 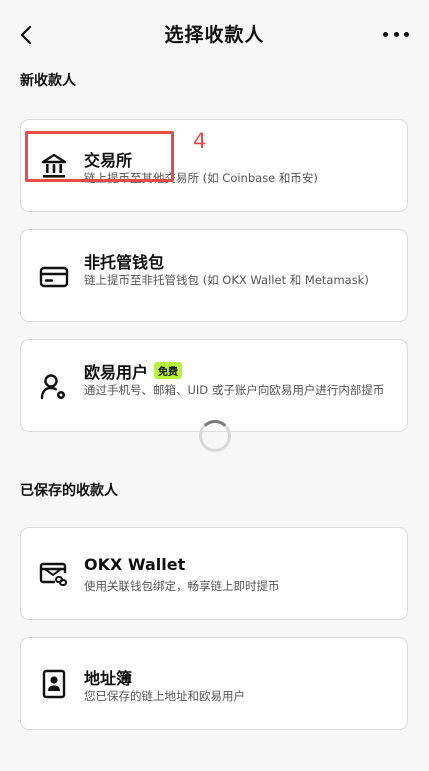 I want to click on annotation-number: 4, so click(x=200, y=141).